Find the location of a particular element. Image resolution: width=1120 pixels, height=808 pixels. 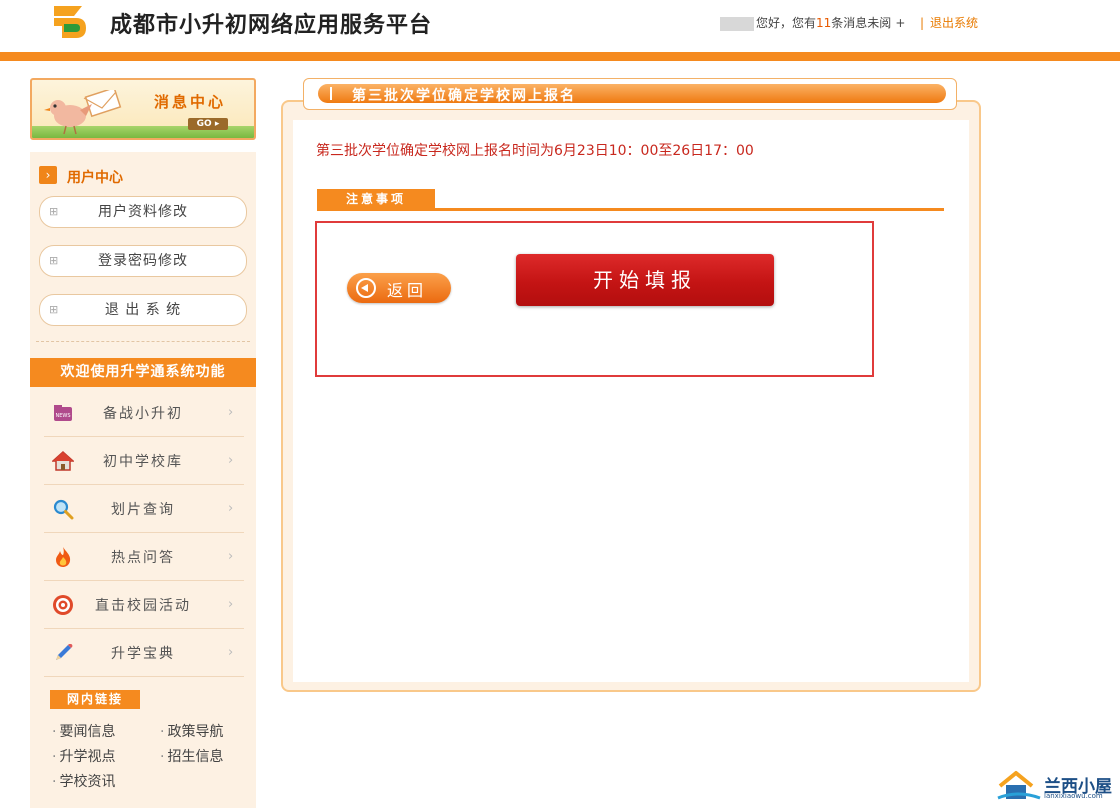

greeting-pre: 您好，您有 is located at coordinates (786, 23).